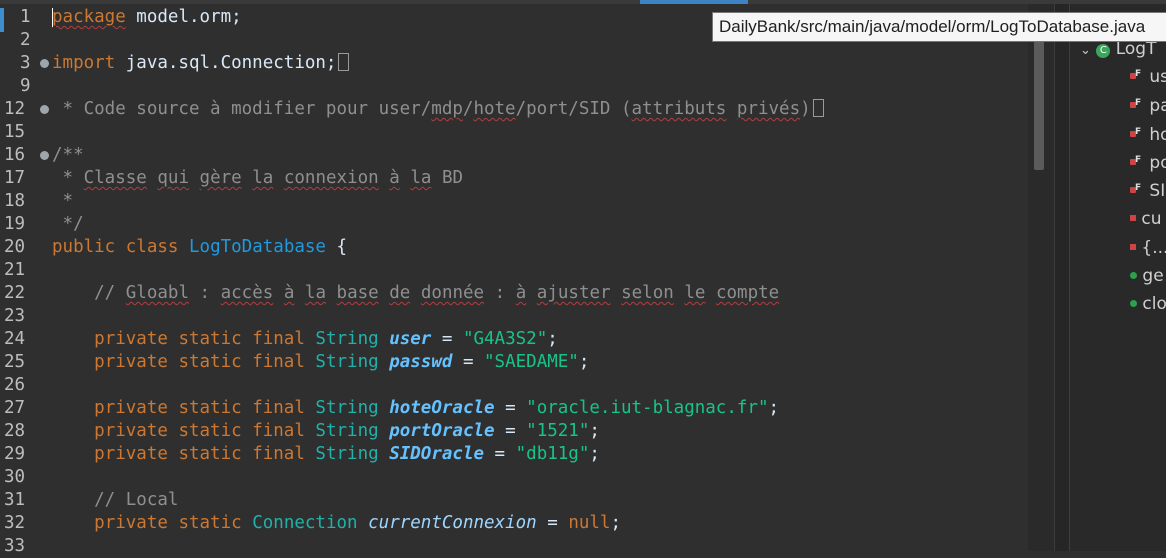 The image size is (1166, 558). What do you see at coordinates (1147, 189) in the screenshot?
I see `outline-item: SI` at bounding box center [1147, 189].